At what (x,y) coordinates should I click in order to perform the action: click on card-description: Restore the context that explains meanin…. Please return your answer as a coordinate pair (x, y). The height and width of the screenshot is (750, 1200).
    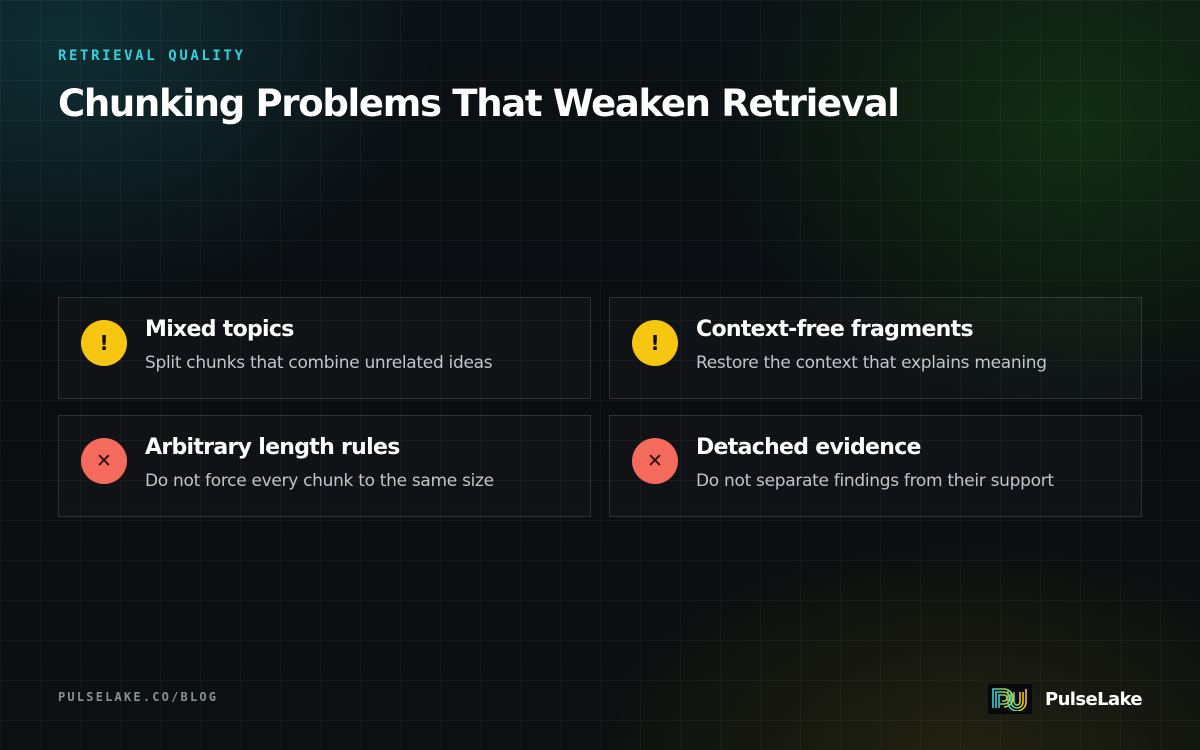
    Looking at the image, I should click on (871, 363).